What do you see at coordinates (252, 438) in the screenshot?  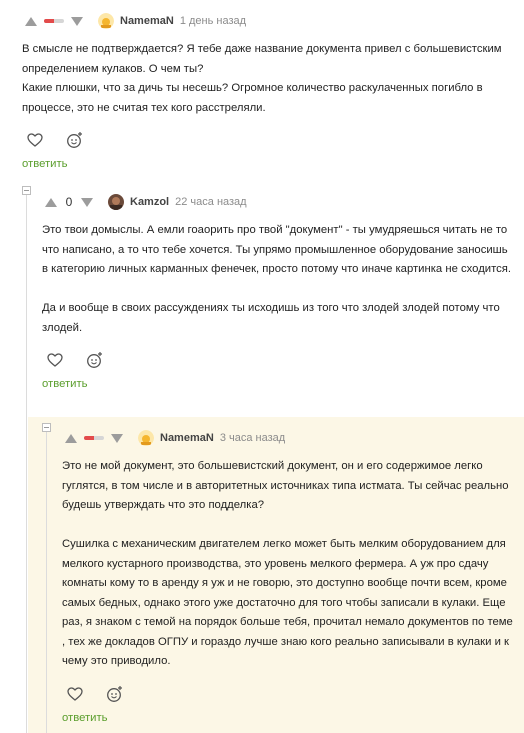 I see `comment-time: 3 часа назад` at bounding box center [252, 438].